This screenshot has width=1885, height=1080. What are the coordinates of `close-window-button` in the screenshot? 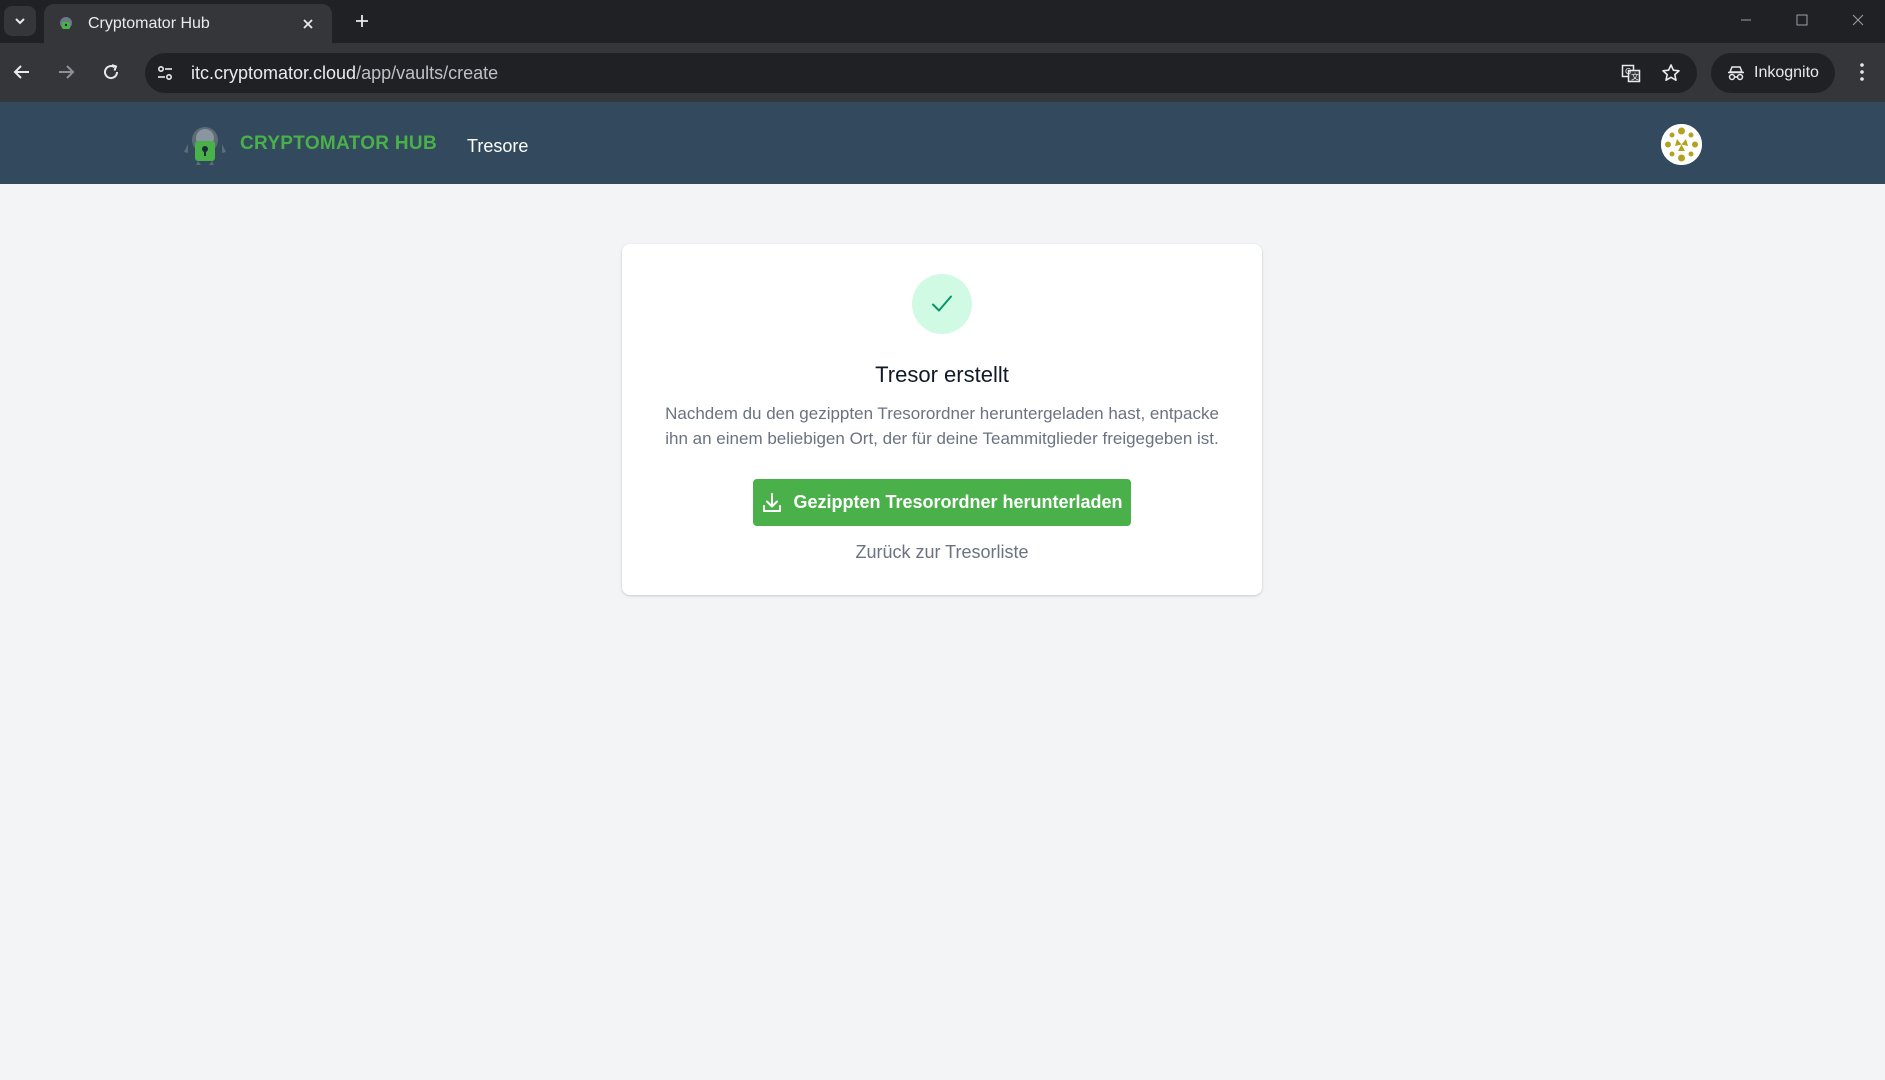 It's located at (1857, 20).